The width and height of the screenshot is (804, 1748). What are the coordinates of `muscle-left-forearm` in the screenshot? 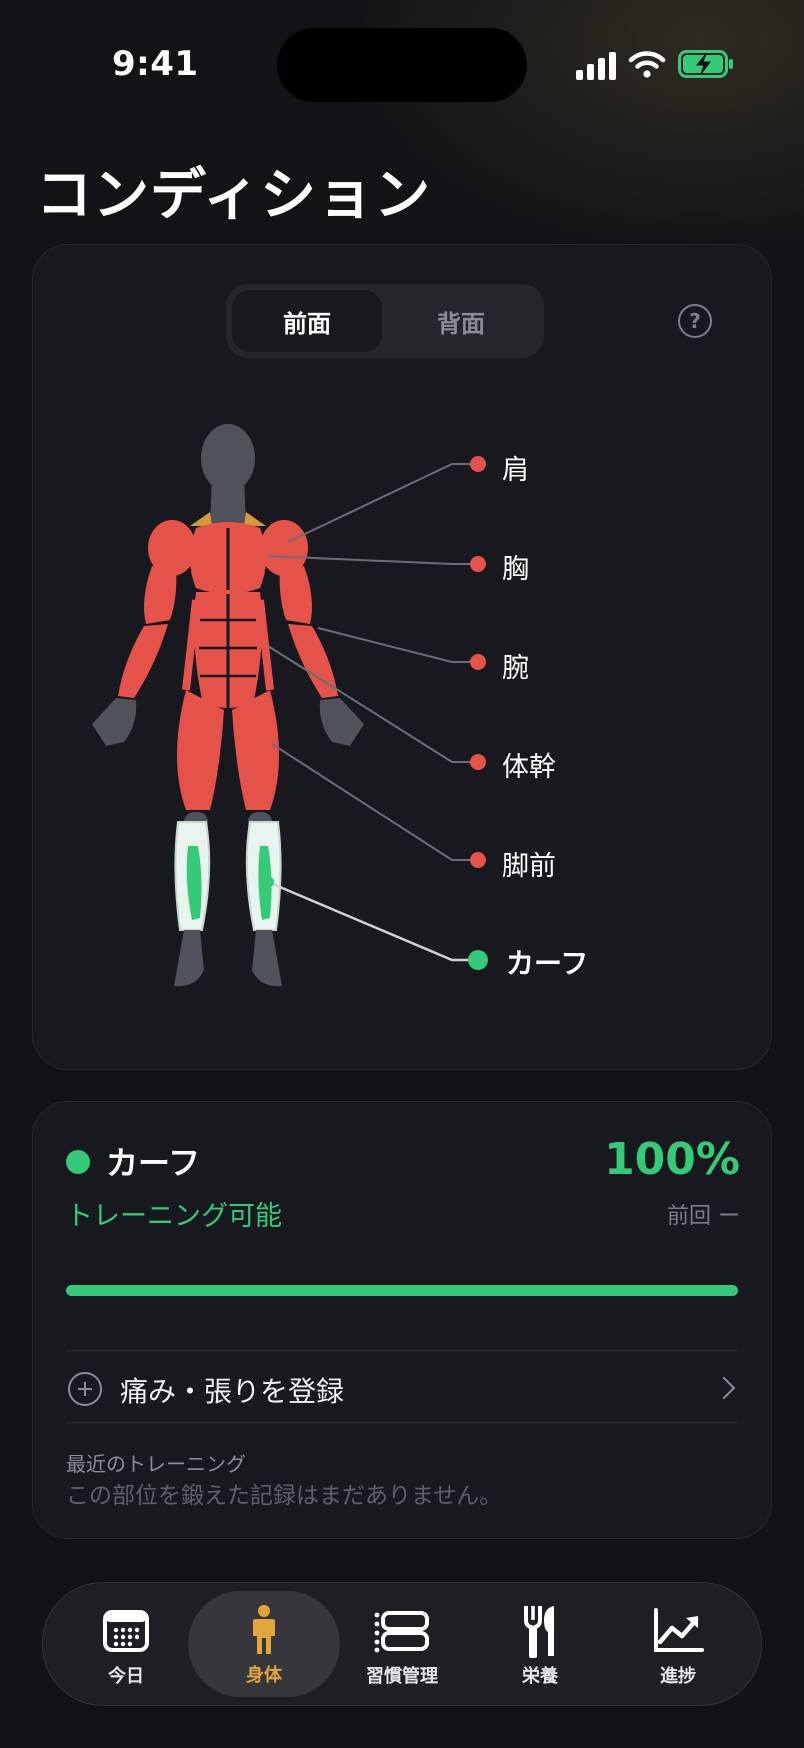 It's located at (143, 661).